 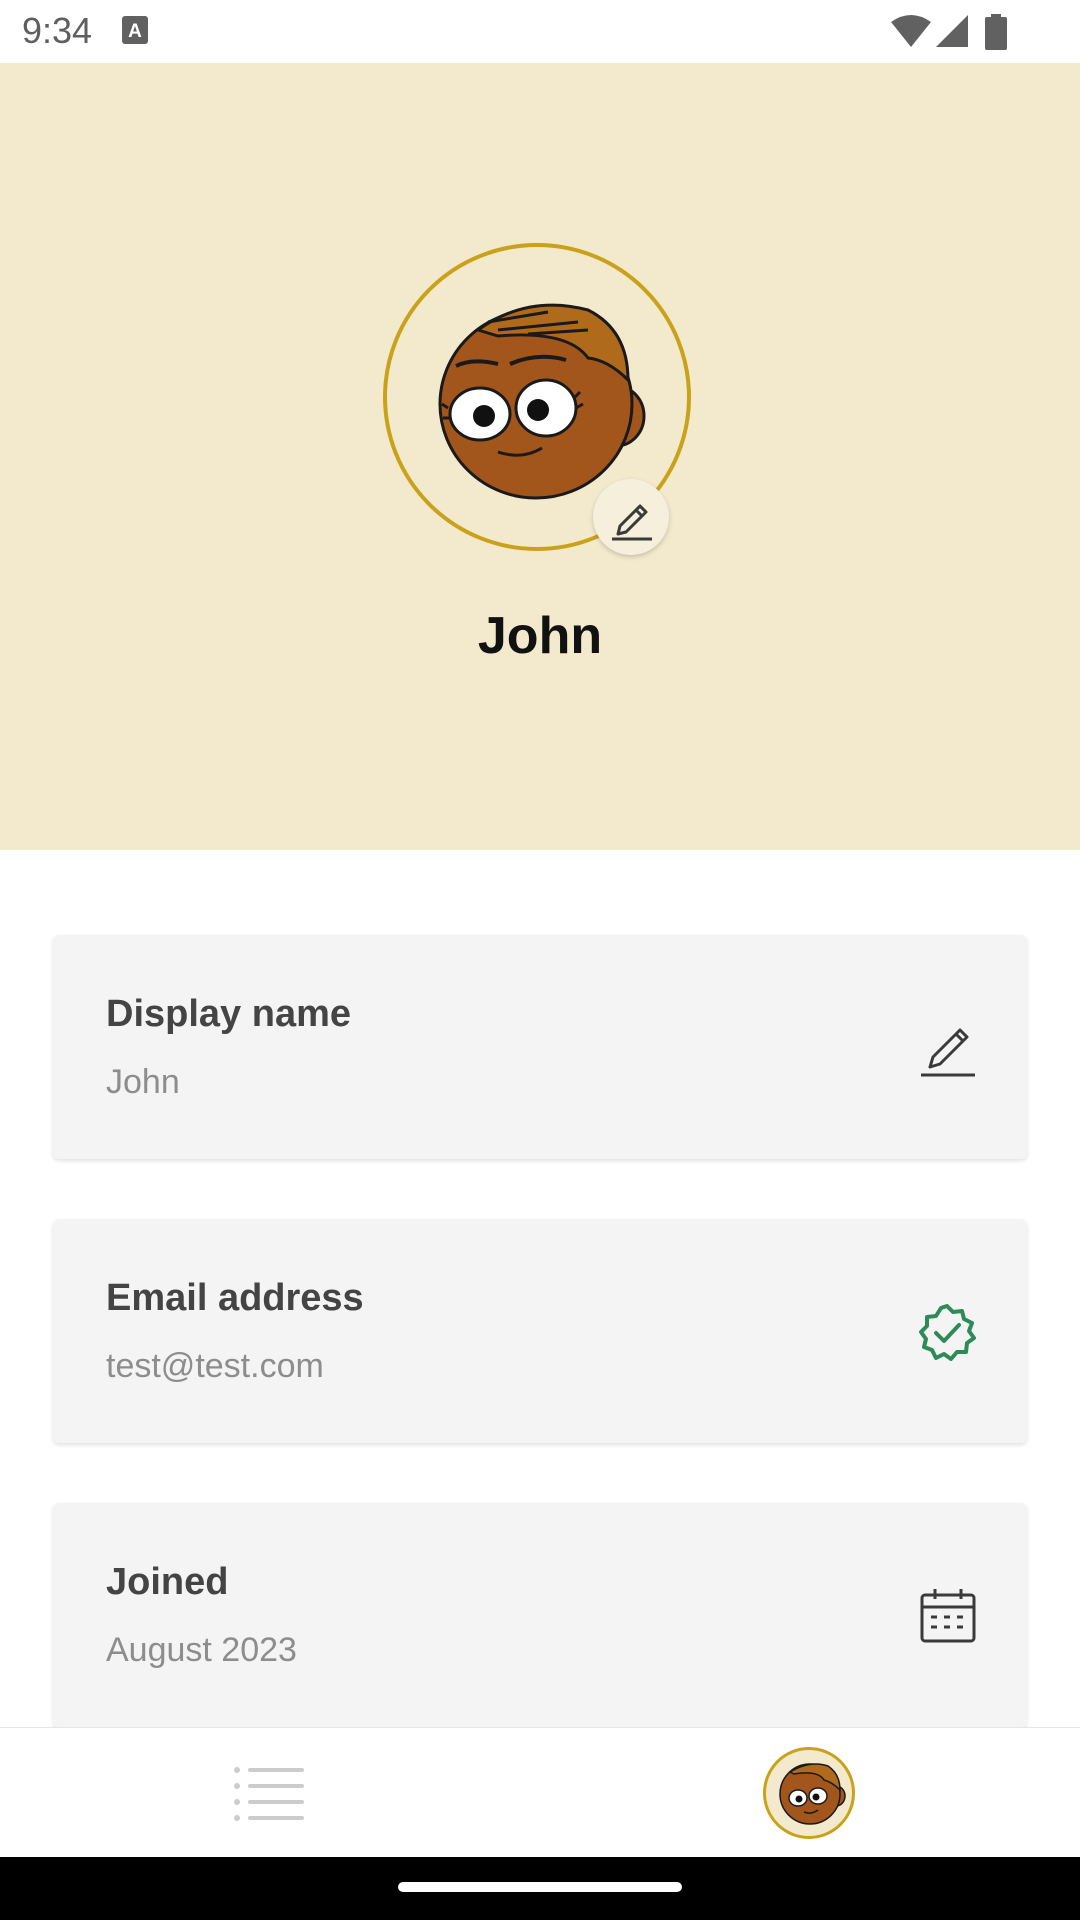 What do you see at coordinates (540, 31) in the screenshot?
I see `status-bar: 9:34 A` at bounding box center [540, 31].